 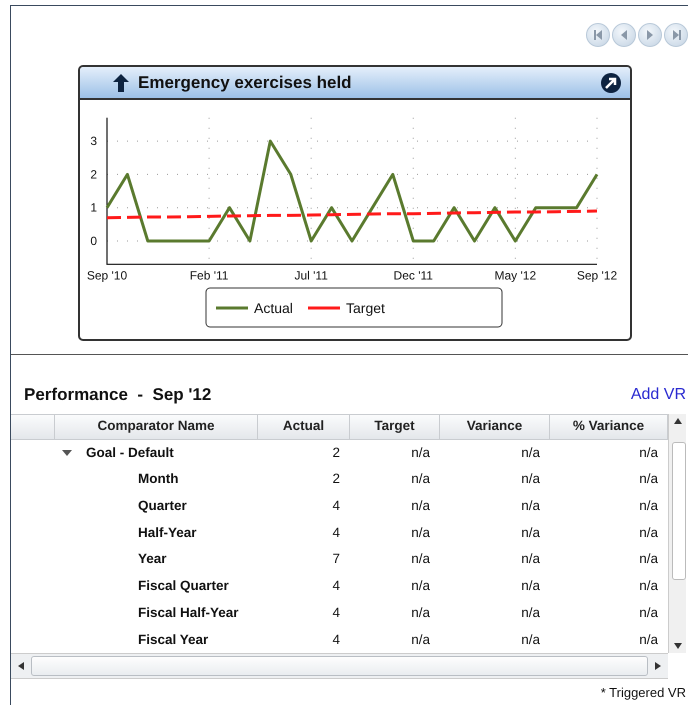 What do you see at coordinates (93, 241) in the screenshot?
I see `y-tick-label: 0` at bounding box center [93, 241].